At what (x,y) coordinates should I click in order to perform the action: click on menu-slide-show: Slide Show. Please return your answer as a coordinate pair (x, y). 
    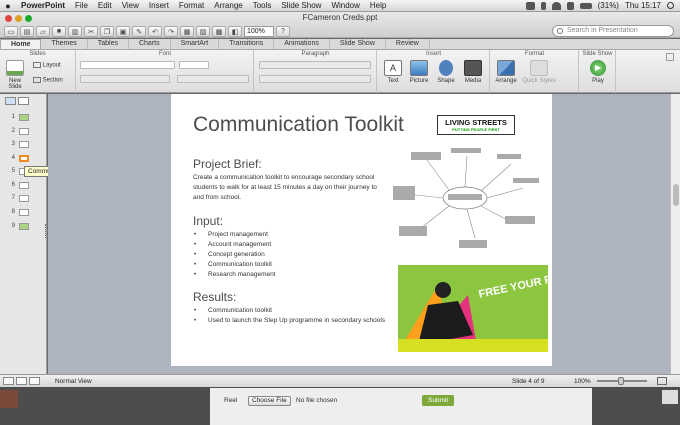
    Looking at the image, I should click on (301, 5).